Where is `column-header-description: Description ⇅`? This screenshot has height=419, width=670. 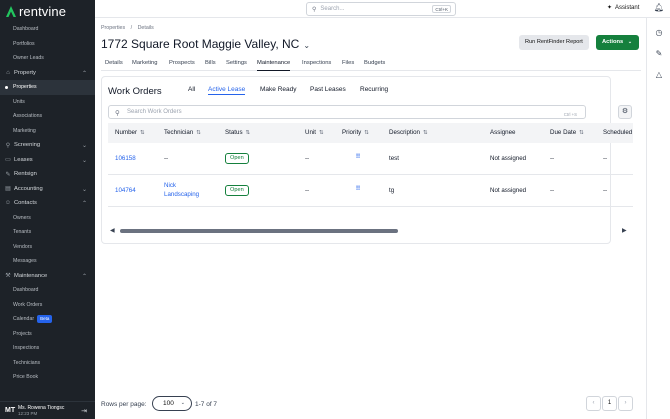 column-header-description: Description ⇅ is located at coordinates (408, 133).